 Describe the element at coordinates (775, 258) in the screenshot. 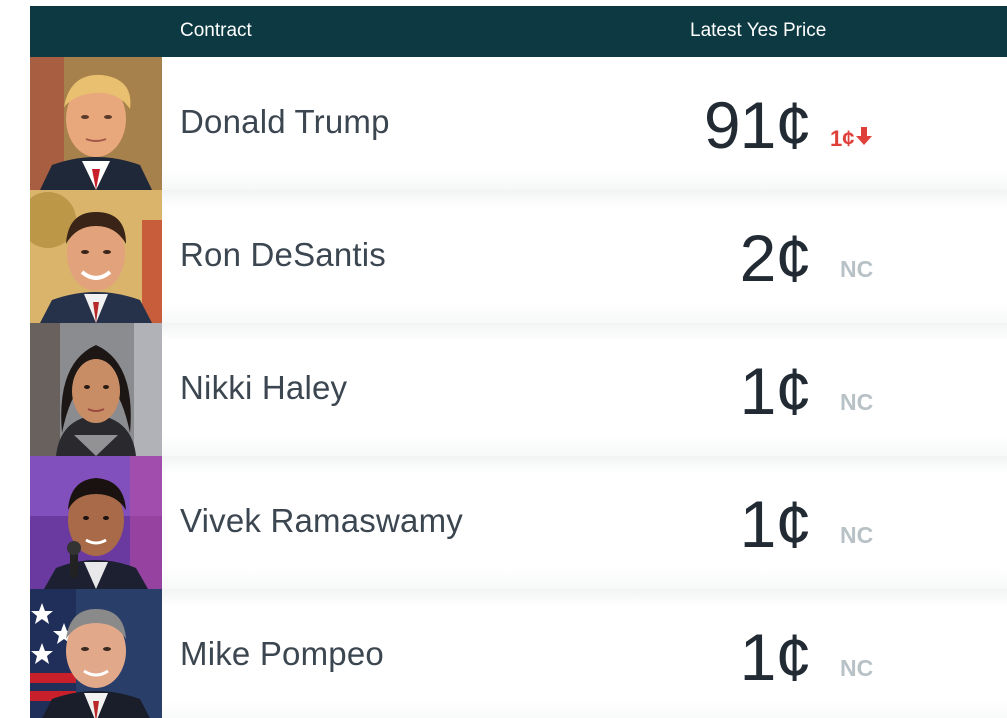

I see `yes-price: 2¢` at that location.